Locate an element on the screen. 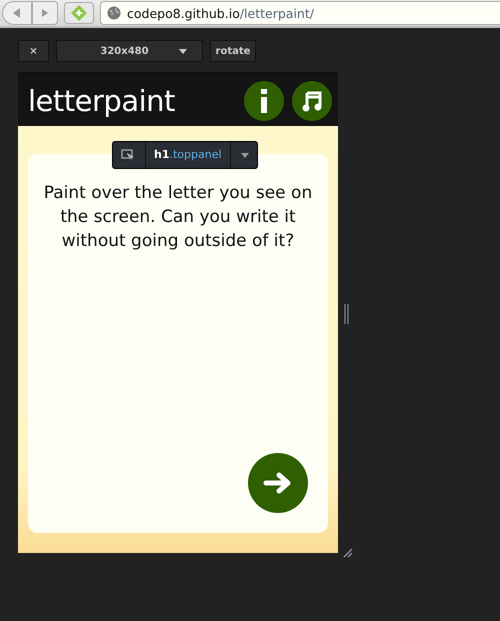  arrow-right-icon is located at coordinates (278, 483).